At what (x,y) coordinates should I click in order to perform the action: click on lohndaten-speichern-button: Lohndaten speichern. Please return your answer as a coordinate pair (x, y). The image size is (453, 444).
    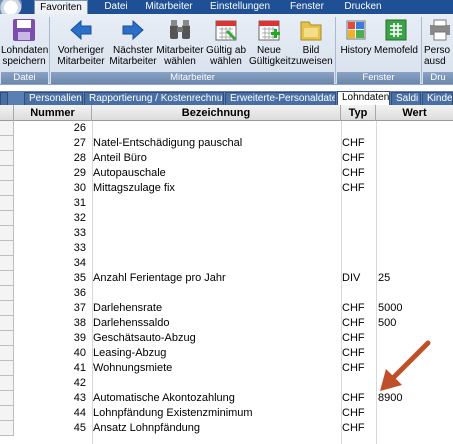
    Looking at the image, I should click on (24, 42).